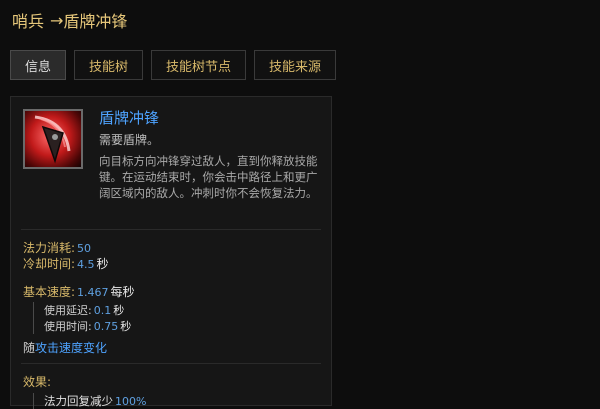 This screenshot has width=600, height=409. What do you see at coordinates (131, 401) in the screenshot?
I see `effect-value: 100%` at bounding box center [131, 401].